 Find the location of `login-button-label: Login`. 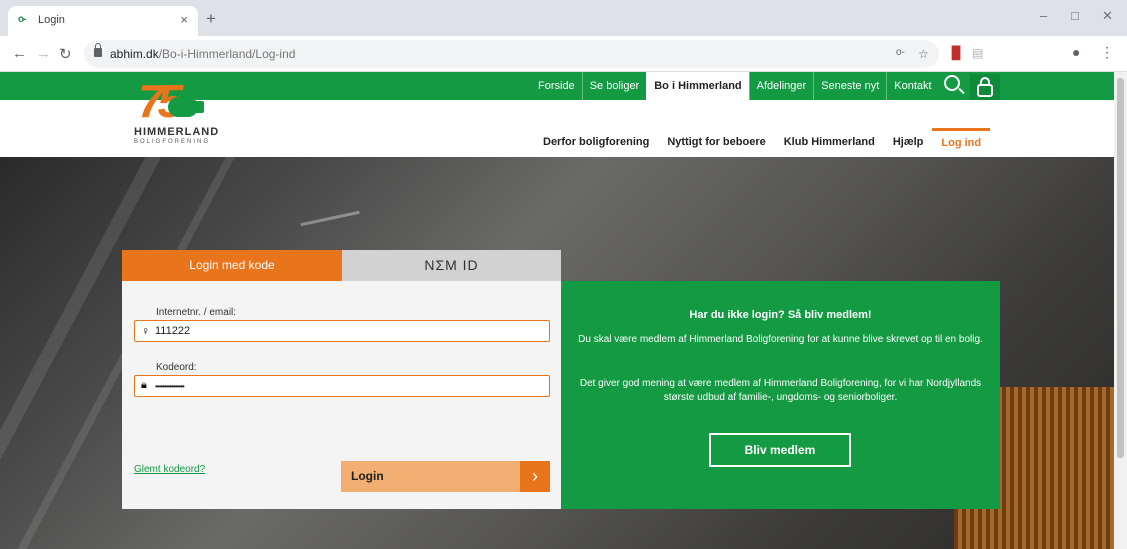

login-button-label: Login is located at coordinates (367, 476).